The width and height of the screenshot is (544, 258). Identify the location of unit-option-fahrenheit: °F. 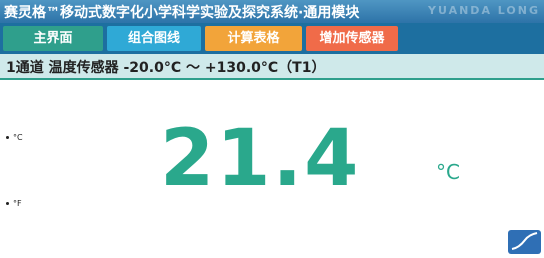
(14, 203).